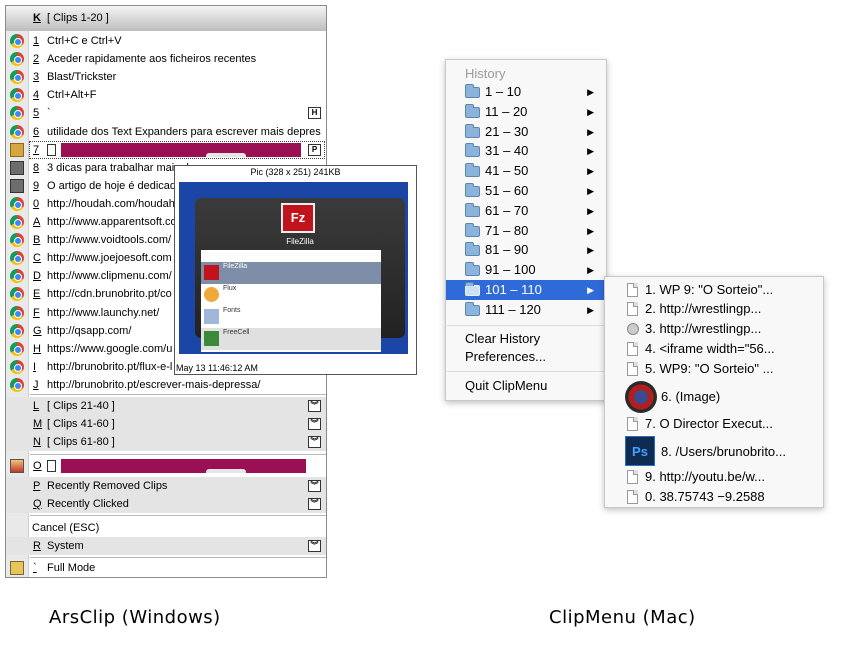 Image resolution: width=847 pixels, height=650 pixels. Describe the element at coordinates (166, 41) in the screenshot. I see `clip-item: 1 Ctrl+C e Ctrl+V` at that location.